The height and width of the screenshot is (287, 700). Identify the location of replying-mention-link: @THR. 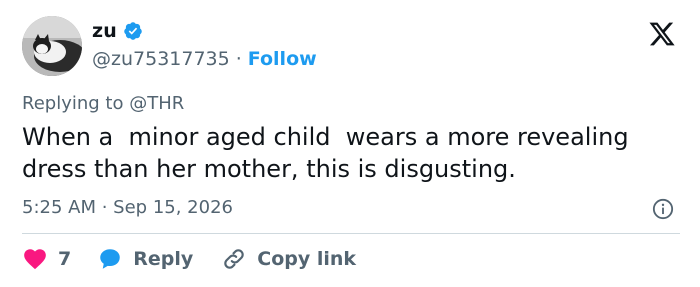
(156, 103).